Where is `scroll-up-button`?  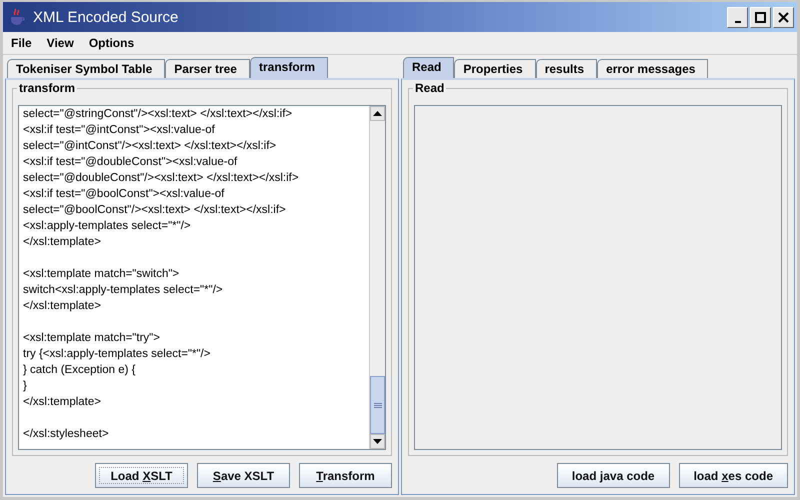
scroll-up-button is located at coordinates (377, 113).